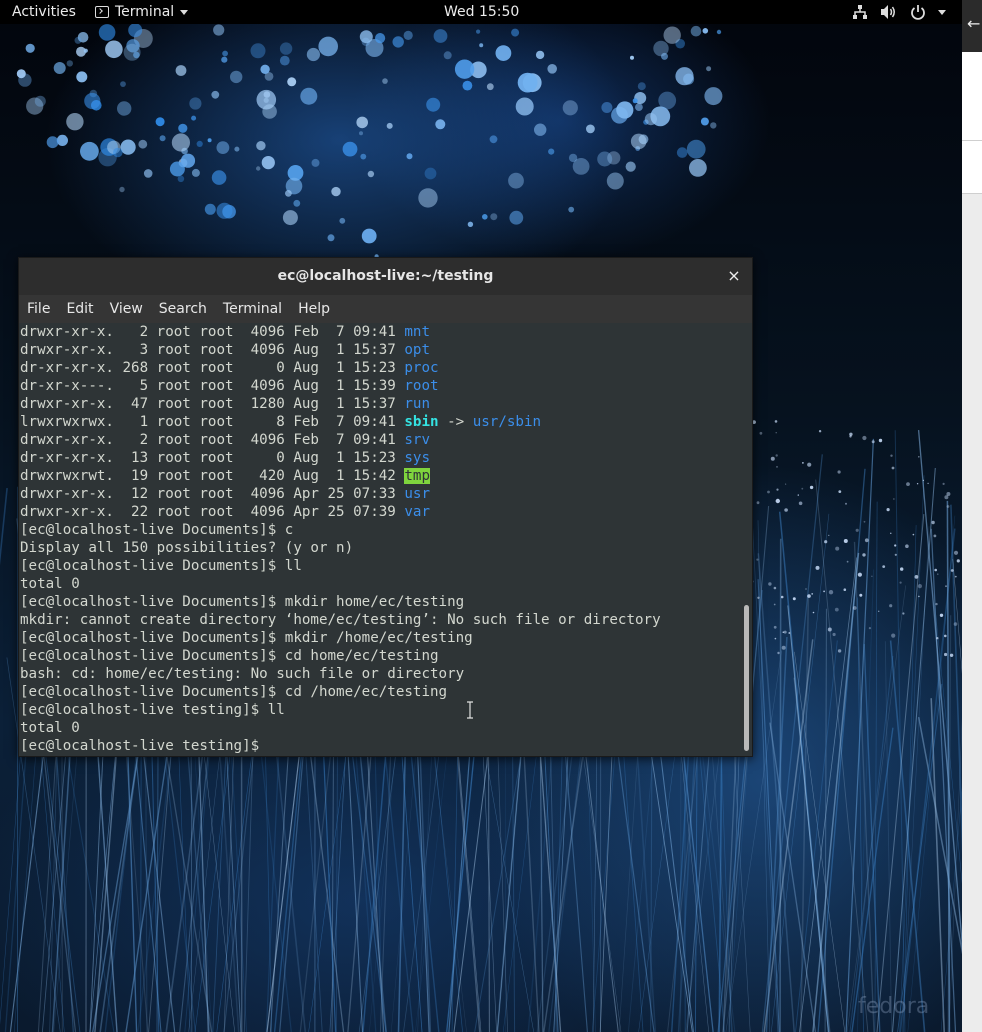 Image resolution: width=982 pixels, height=1032 pixels. Describe the element at coordinates (899, 12) in the screenshot. I see `system-tray` at that location.